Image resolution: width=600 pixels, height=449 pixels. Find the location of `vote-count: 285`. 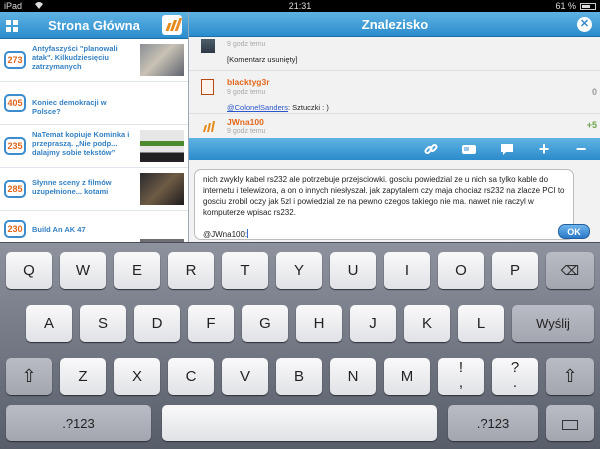

vote-count: 285 is located at coordinates (15, 189).